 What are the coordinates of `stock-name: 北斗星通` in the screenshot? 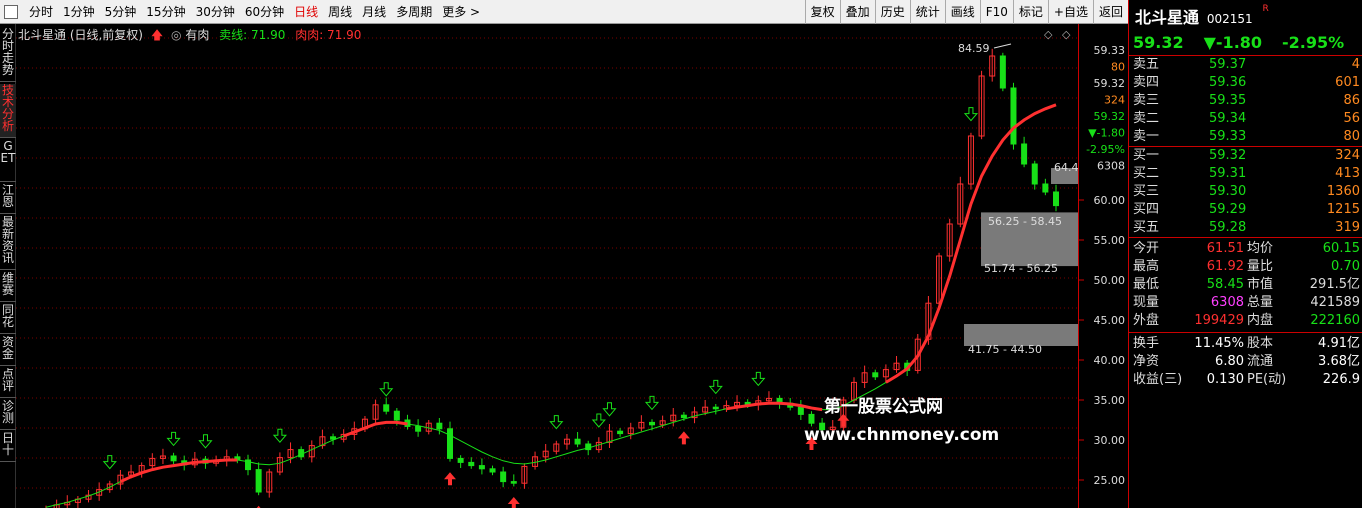 It's located at (1167, 17).